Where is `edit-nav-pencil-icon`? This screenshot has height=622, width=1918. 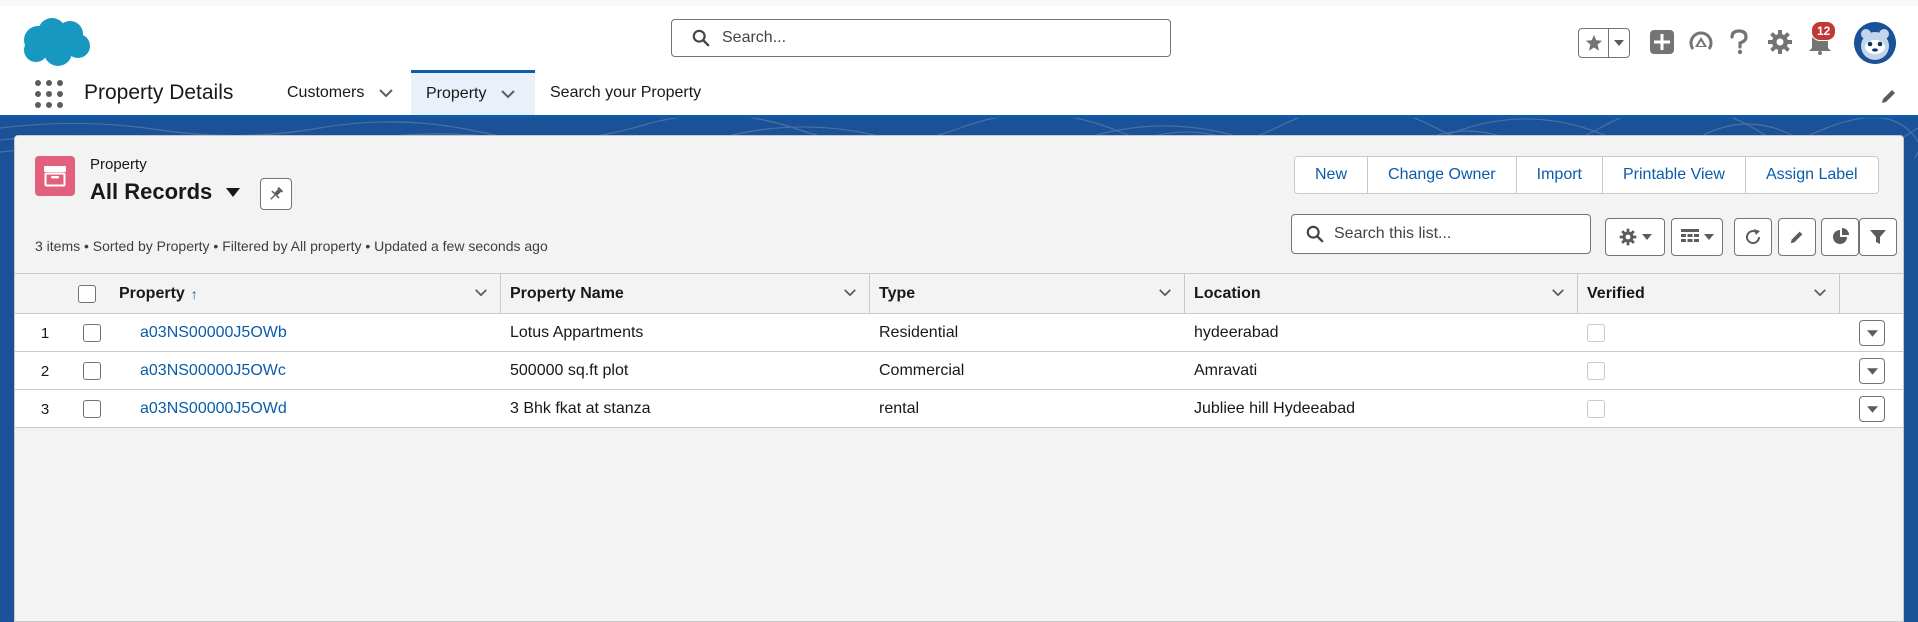 edit-nav-pencil-icon is located at coordinates (1889, 96).